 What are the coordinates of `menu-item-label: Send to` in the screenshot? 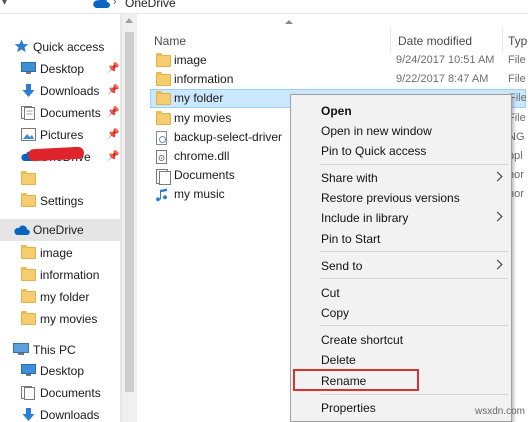 It's located at (342, 266).